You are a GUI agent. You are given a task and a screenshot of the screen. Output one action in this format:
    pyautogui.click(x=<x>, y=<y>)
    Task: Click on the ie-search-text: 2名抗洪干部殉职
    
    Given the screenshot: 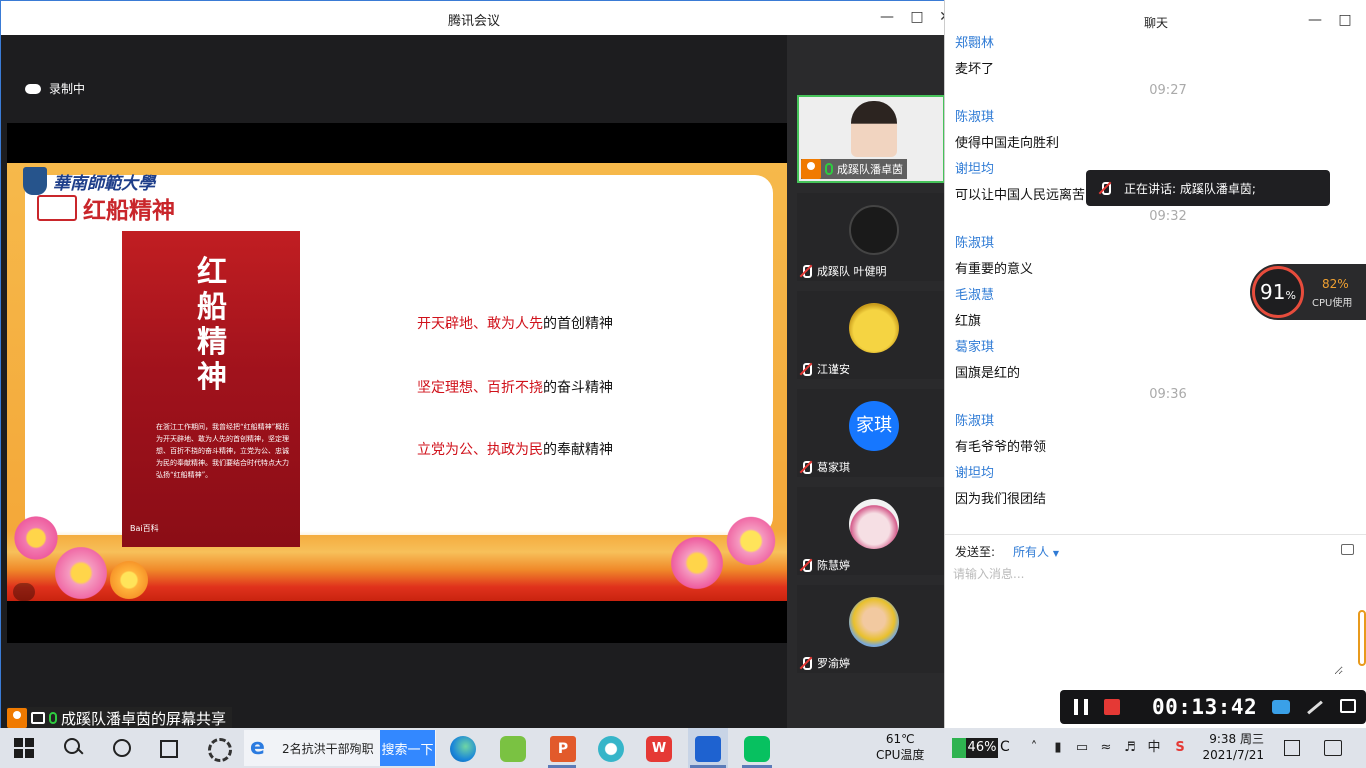 What is the action you would take?
    pyautogui.click(x=328, y=748)
    